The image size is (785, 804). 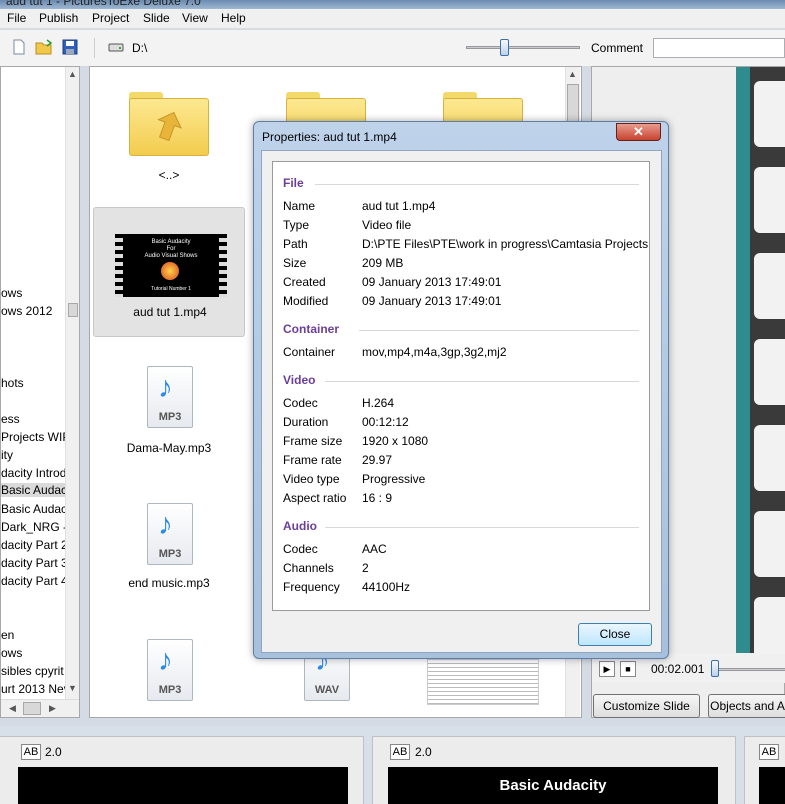 I want to click on scroll-left-icon: ◀, so click(x=12, y=708).